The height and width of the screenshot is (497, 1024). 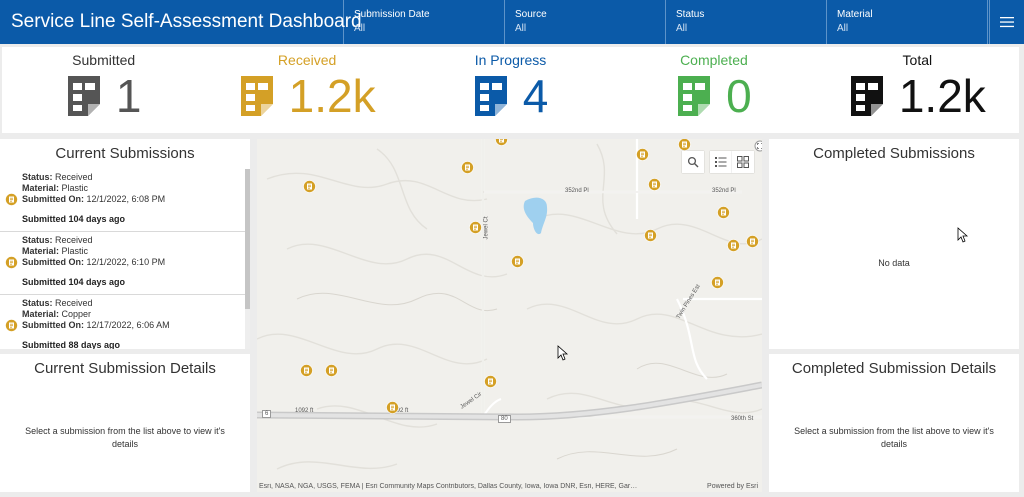 I want to click on road-label: 360th St, so click(x=742, y=419).